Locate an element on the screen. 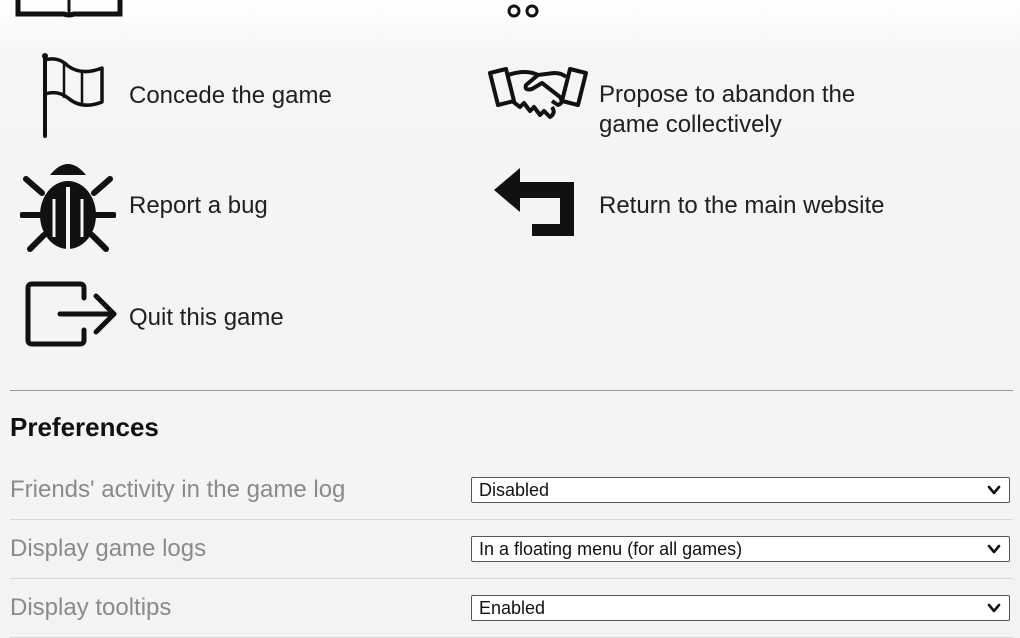  abandon-game-action: Propose to abandon the game collectively is located at coordinates (700, 100).